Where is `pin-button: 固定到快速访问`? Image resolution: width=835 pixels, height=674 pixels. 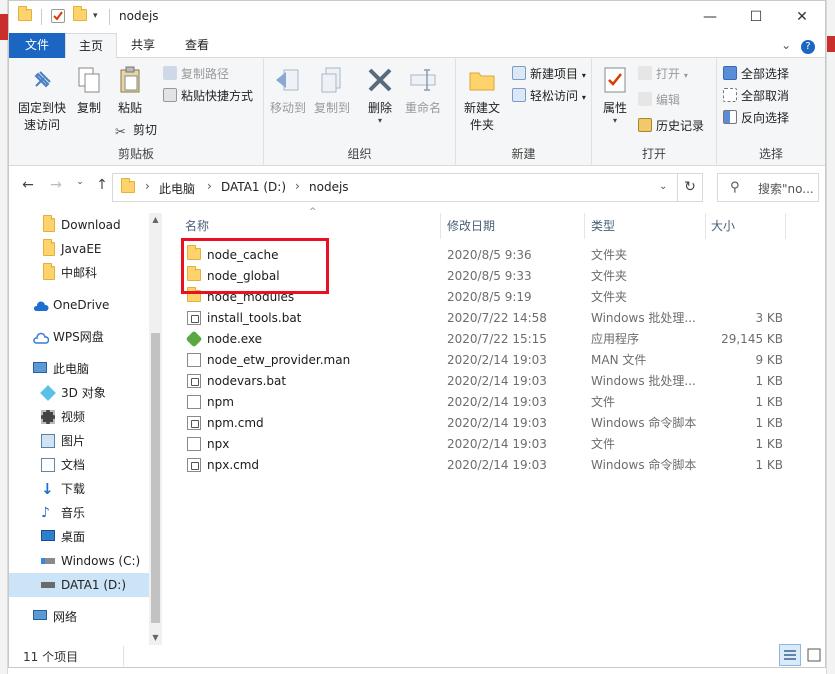
pin-button: 固定到快速访问 is located at coordinates (42, 99).